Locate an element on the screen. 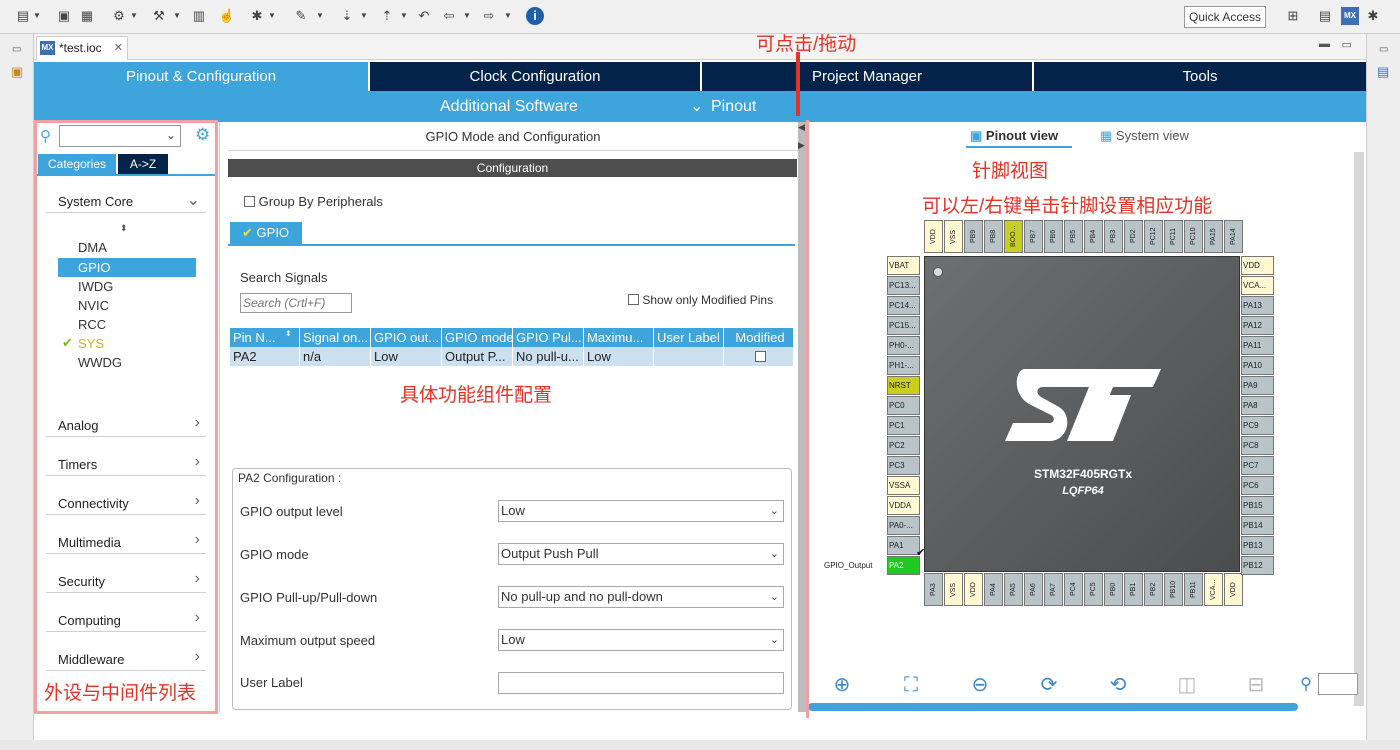 This screenshot has height=750, width=1400. gpio-output-level-select: Low ⌄ is located at coordinates (641, 511).